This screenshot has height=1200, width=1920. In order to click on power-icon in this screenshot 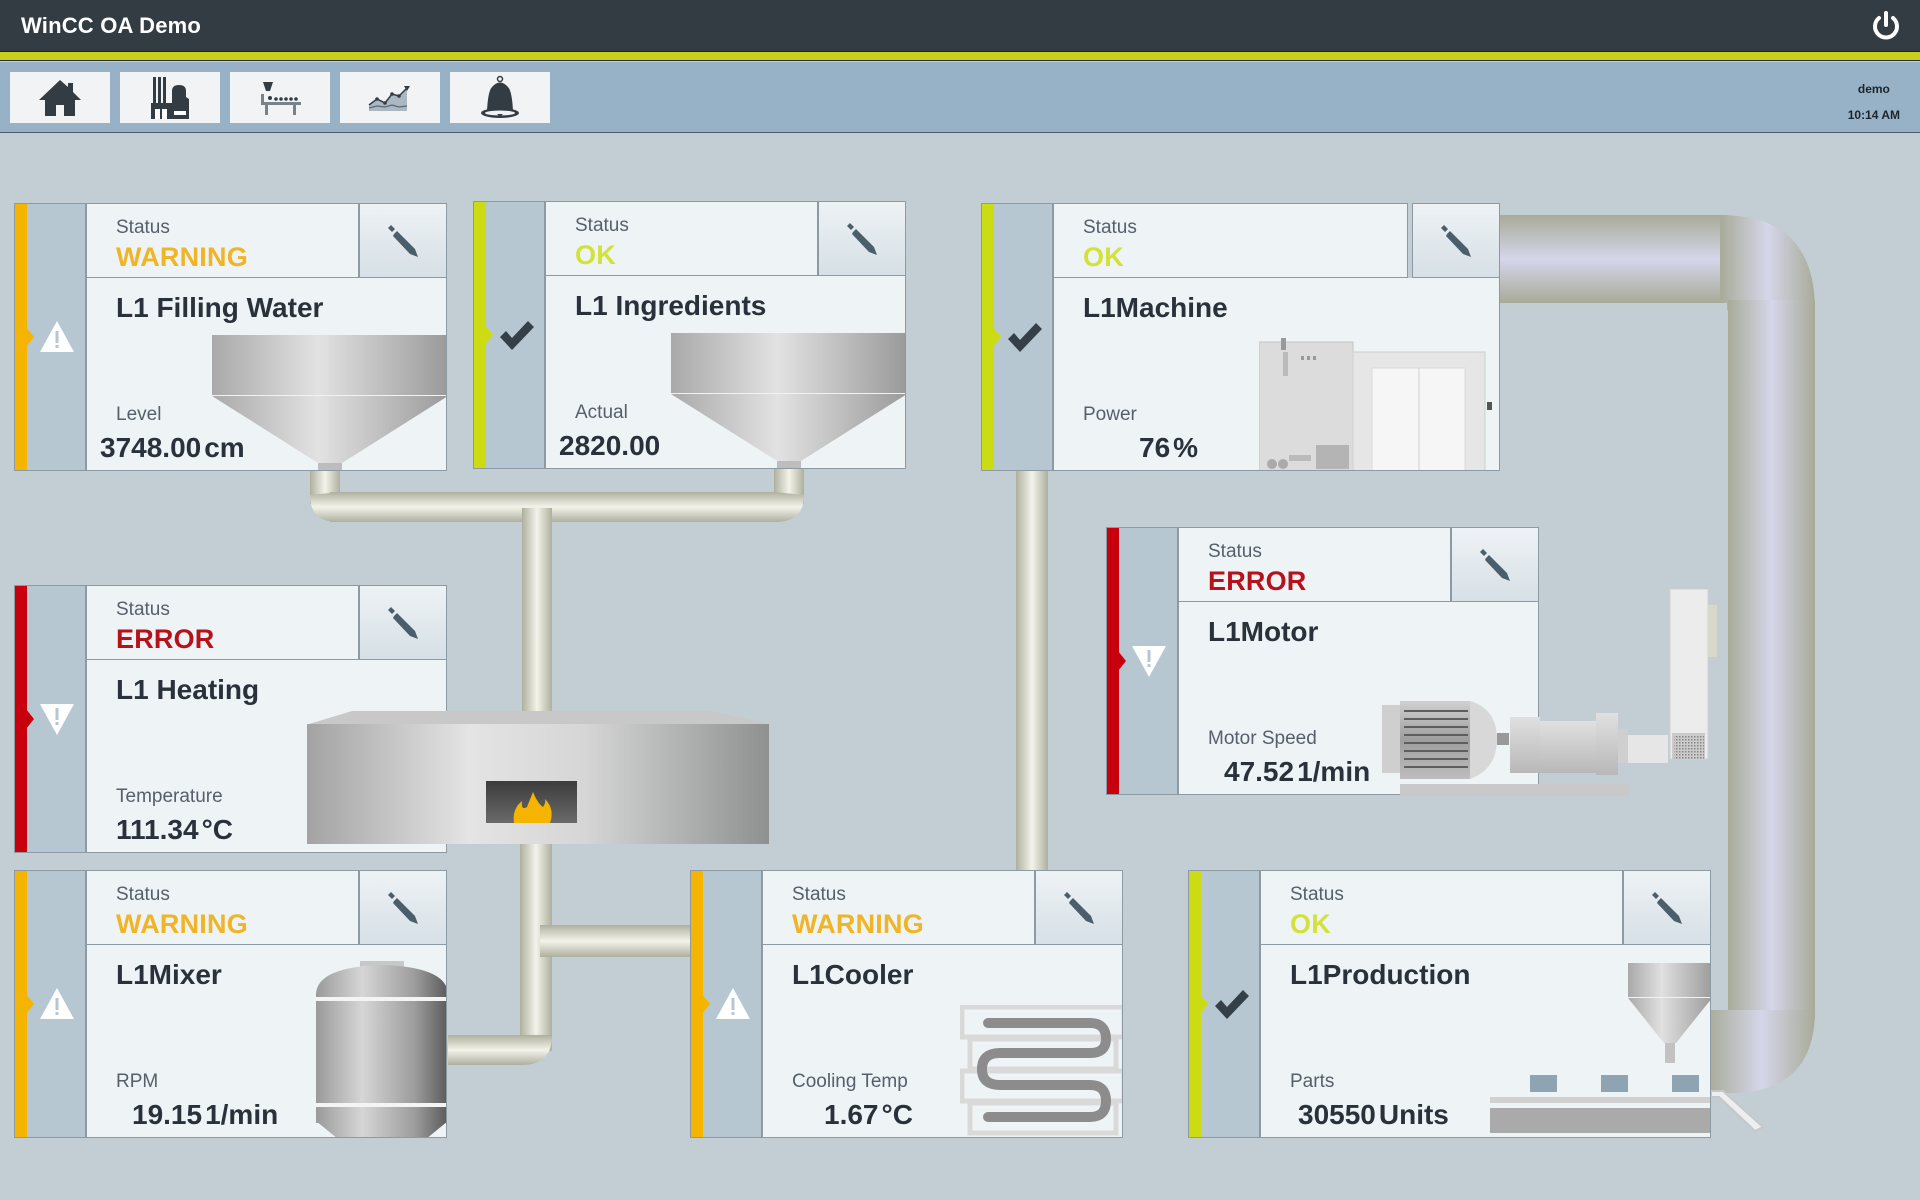, I will do `click(1886, 25)`.